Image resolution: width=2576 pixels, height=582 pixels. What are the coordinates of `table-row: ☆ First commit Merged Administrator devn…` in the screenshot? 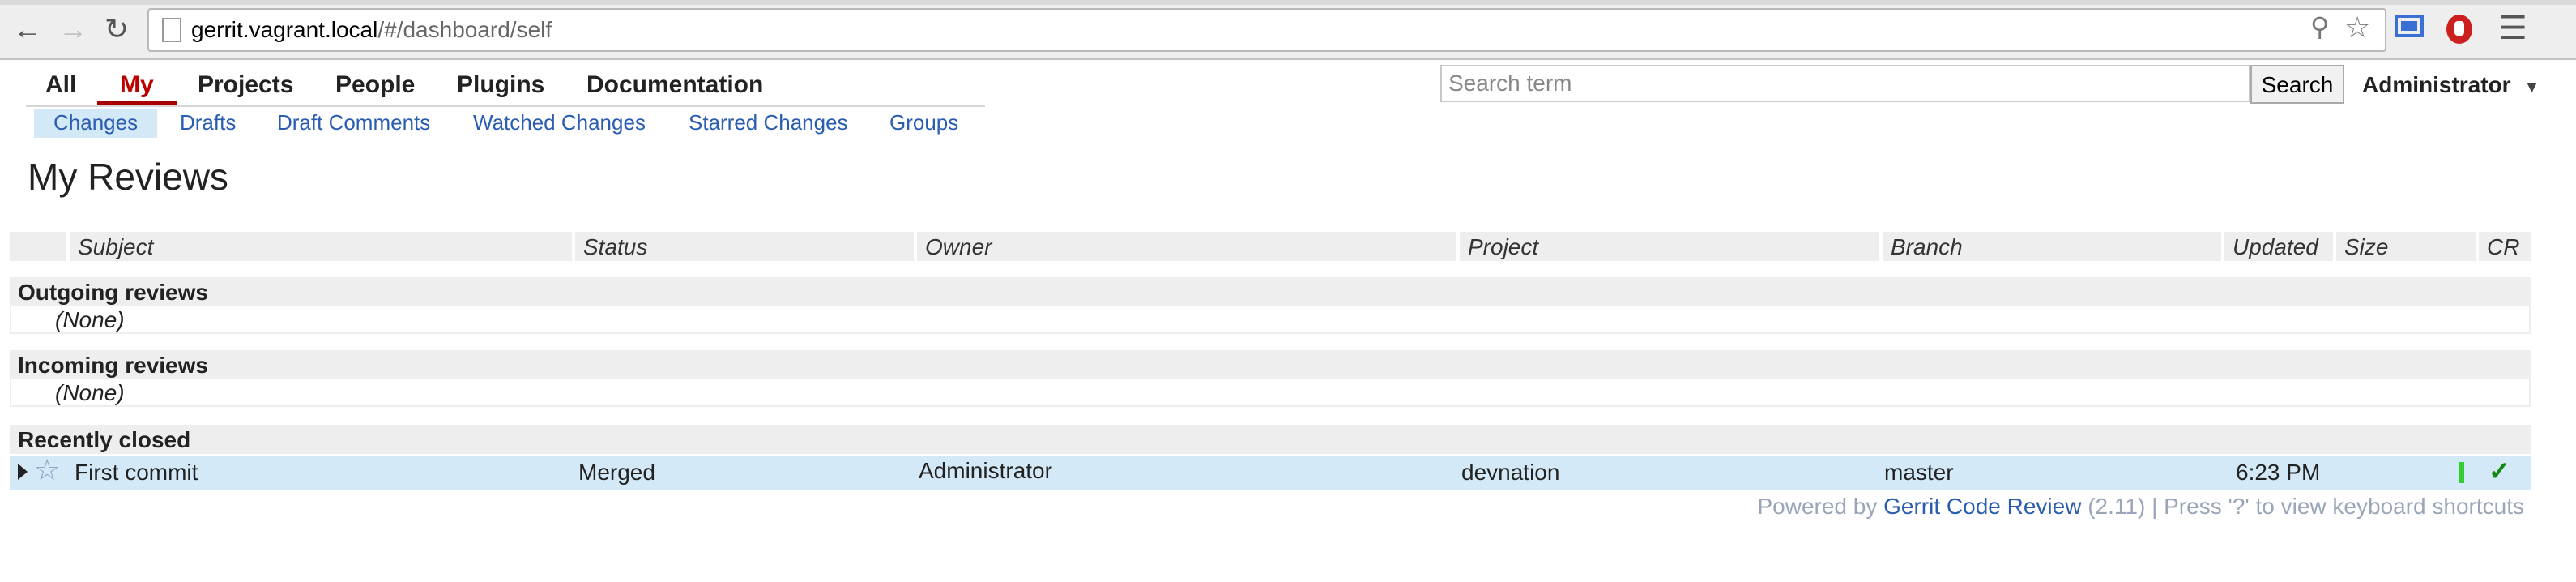 It's located at (1270, 472).